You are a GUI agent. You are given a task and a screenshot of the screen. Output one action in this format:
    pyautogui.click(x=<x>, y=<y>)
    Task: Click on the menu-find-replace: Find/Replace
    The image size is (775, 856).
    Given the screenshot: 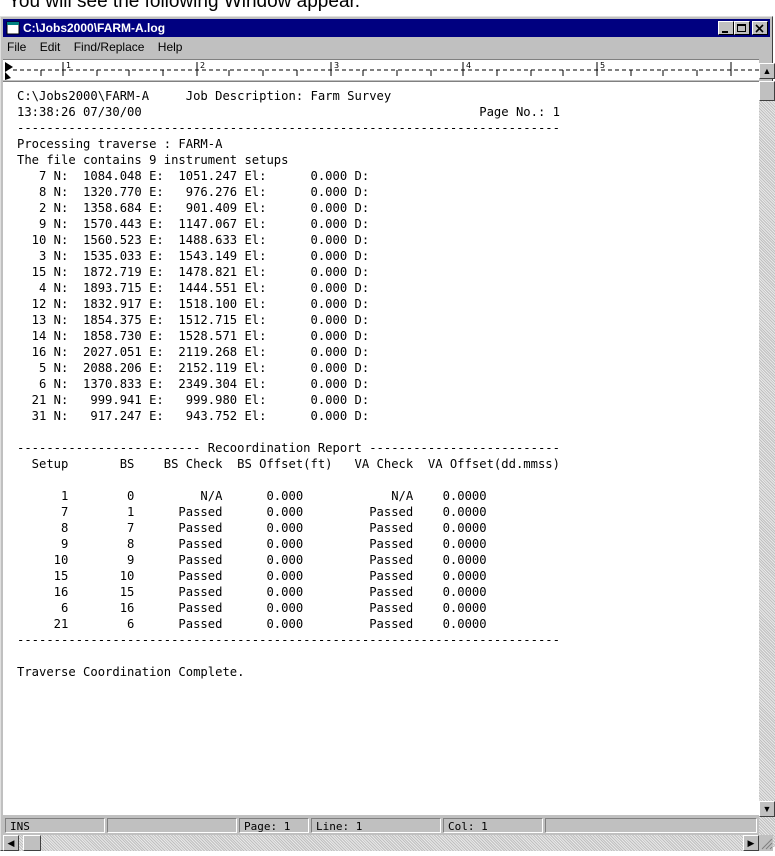 What is the action you would take?
    pyautogui.click(x=109, y=47)
    